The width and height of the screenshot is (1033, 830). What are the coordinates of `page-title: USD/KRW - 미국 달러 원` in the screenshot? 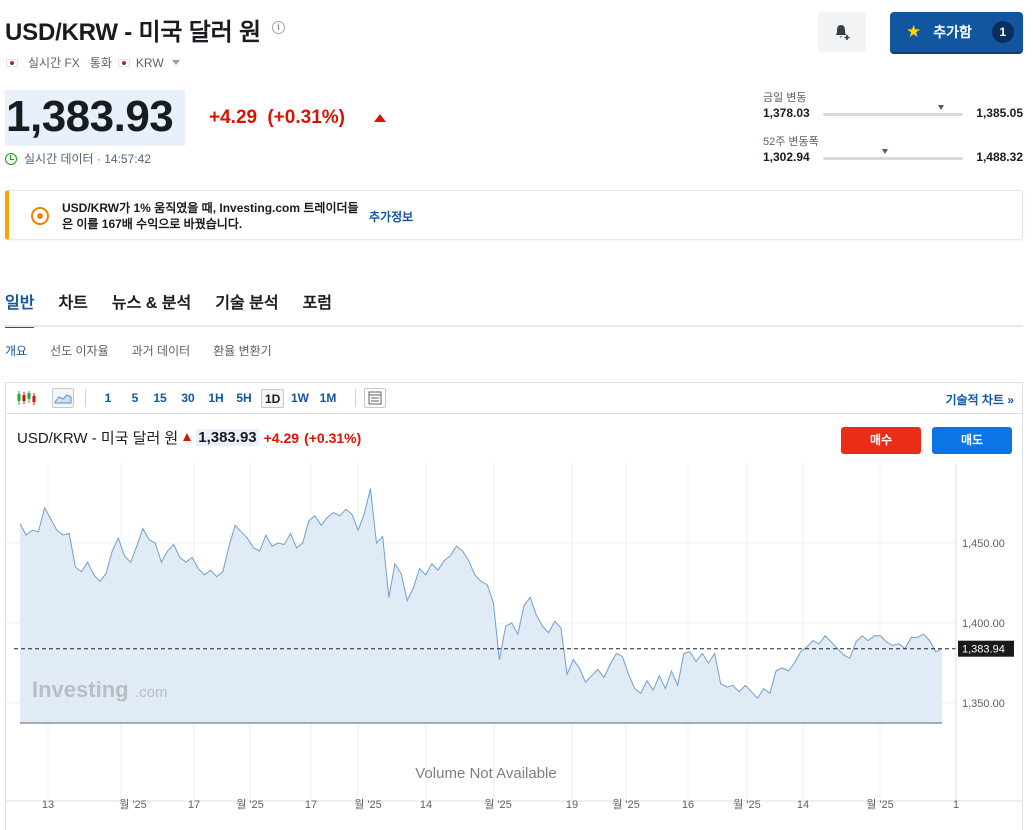 It's located at (133, 32).